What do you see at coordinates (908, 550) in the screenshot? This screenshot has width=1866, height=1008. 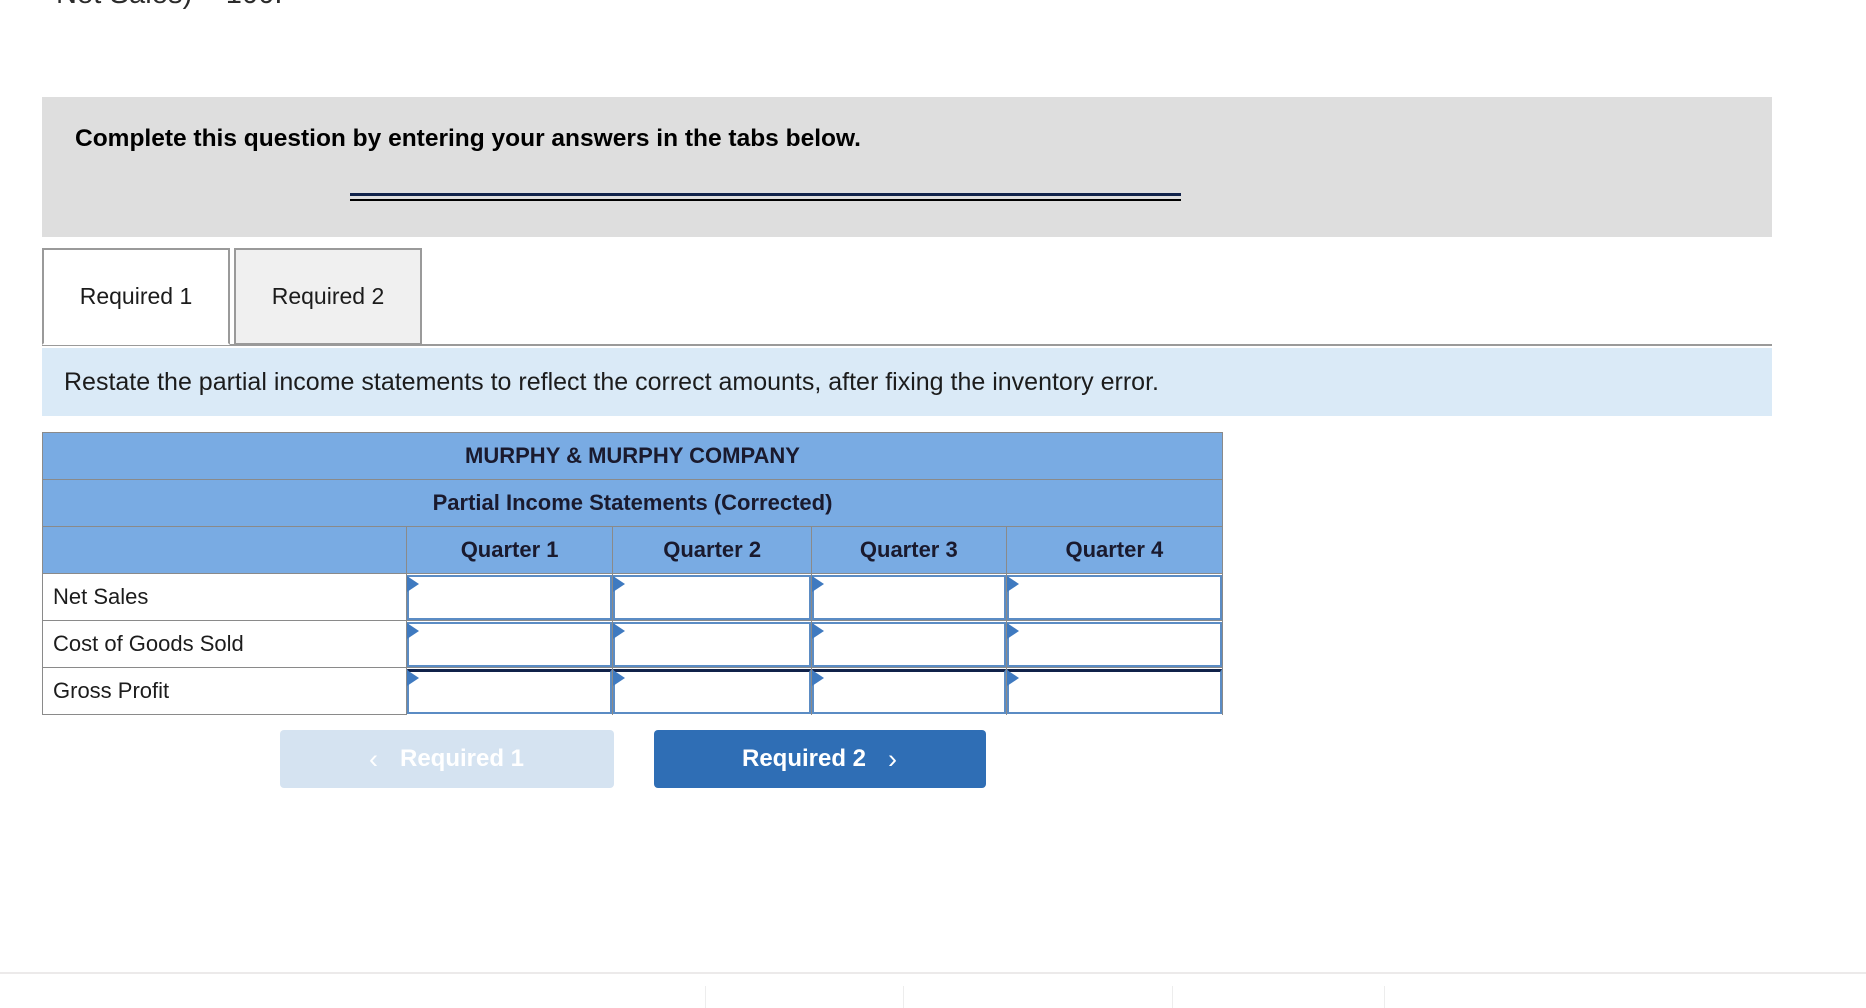 I see `column-header-quarter-3: Quarter 3` at bounding box center [908, 550].